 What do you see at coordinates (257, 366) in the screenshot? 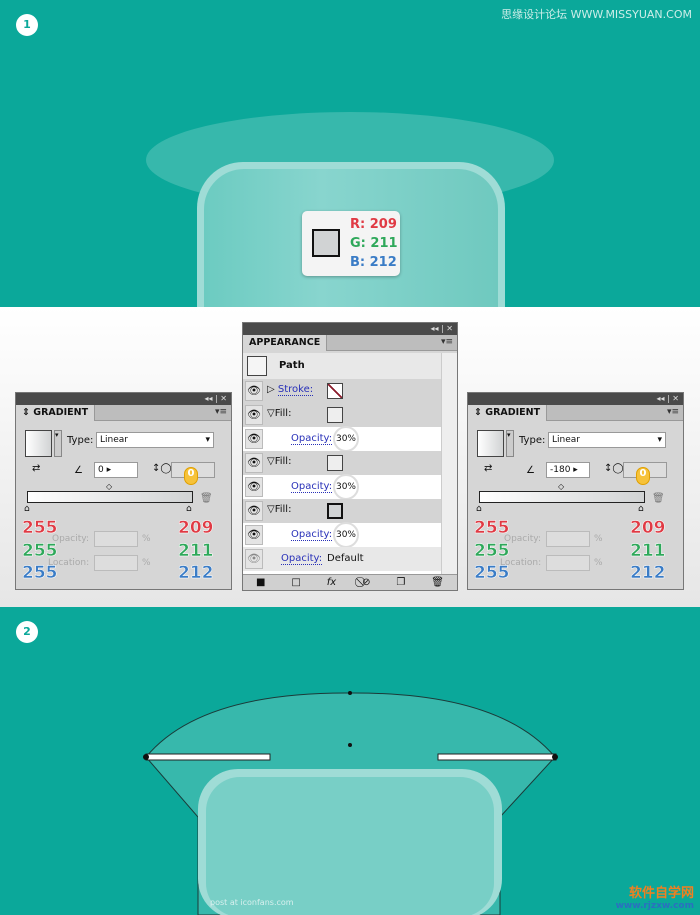
I see `path-thumbnail` at bounding box center [257, 366].